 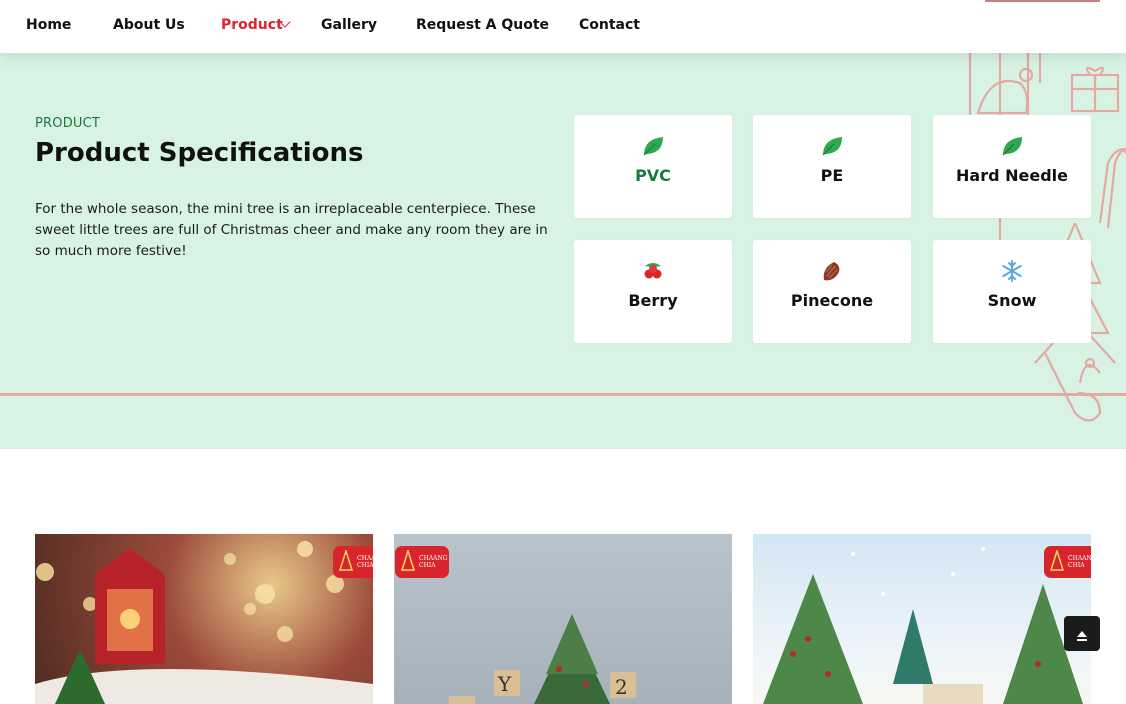 What do you see at coordinates (653, 271) in the screenshot?
I see `berry-icon` at bounding box center [653, 271].